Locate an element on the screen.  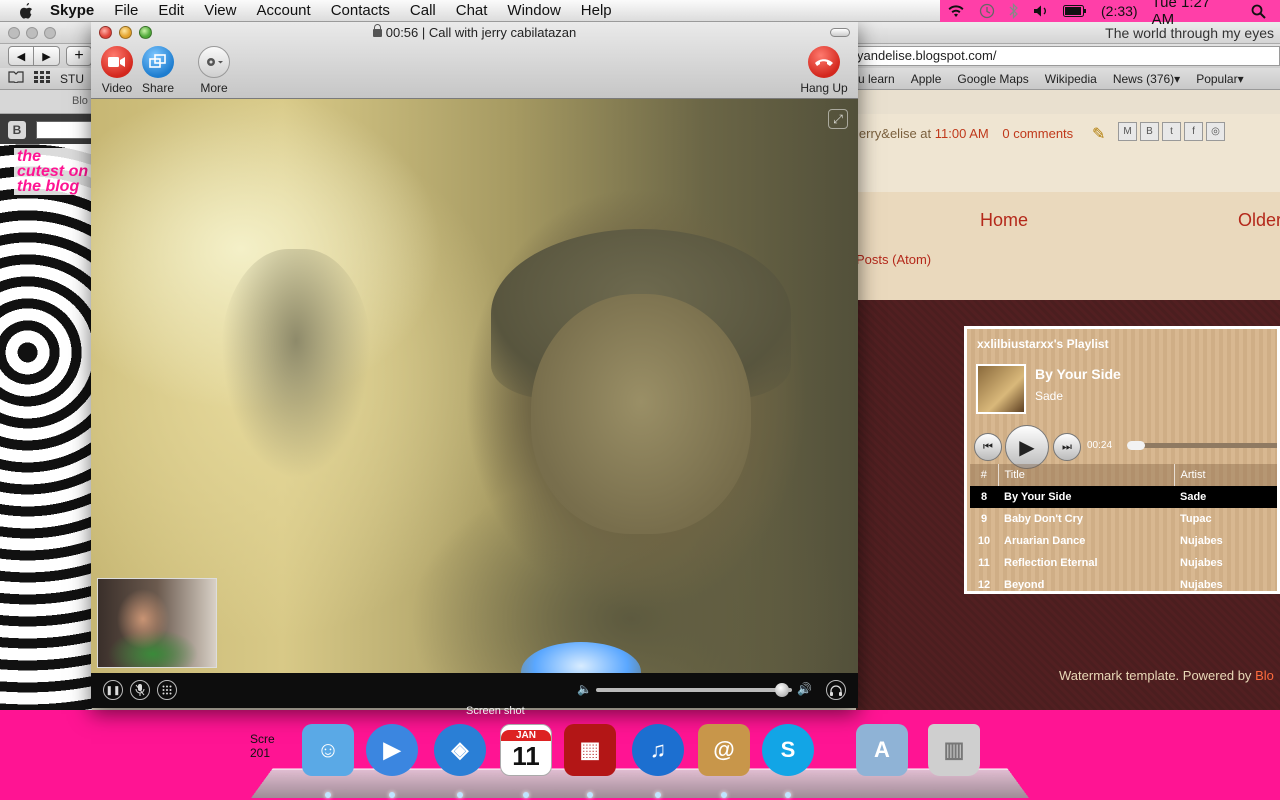
apple-menu-icon is located at coordinates (29, 11).